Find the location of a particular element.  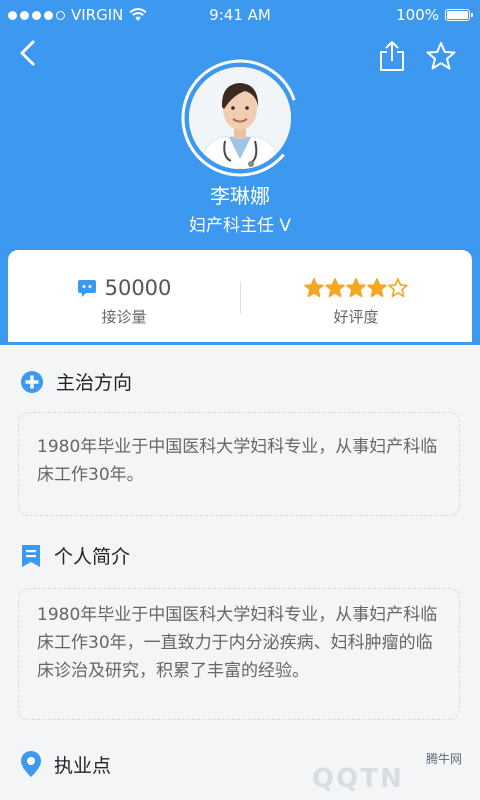

consultation-label: 接诊量 is located at coordinates (124, 317).